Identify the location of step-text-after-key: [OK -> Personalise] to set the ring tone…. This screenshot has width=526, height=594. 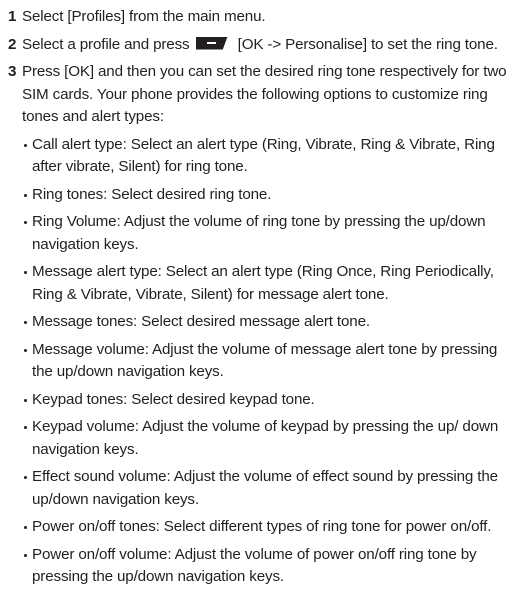
(367, 44).